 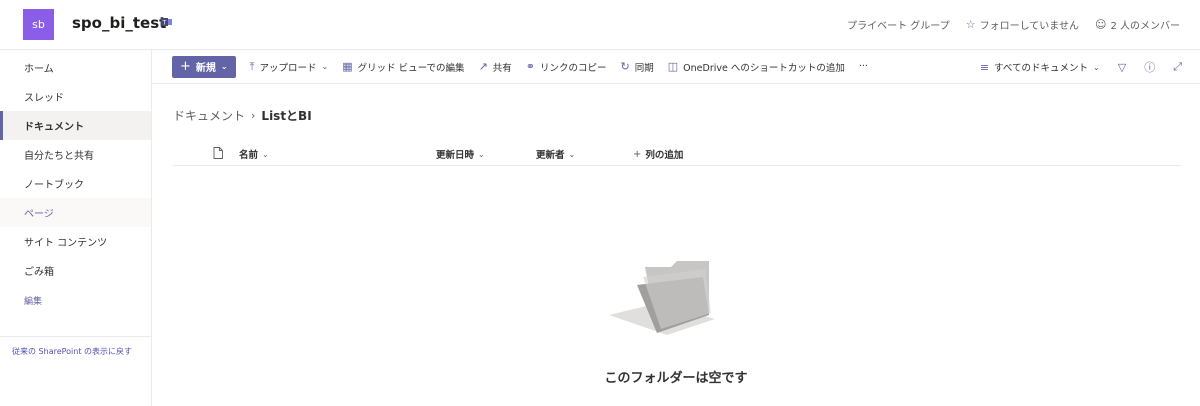 What do you see at coordinates (1149, 67) in the screenshot?
I see `info-icon: ⓘ` at bounding box center [1149, 67].